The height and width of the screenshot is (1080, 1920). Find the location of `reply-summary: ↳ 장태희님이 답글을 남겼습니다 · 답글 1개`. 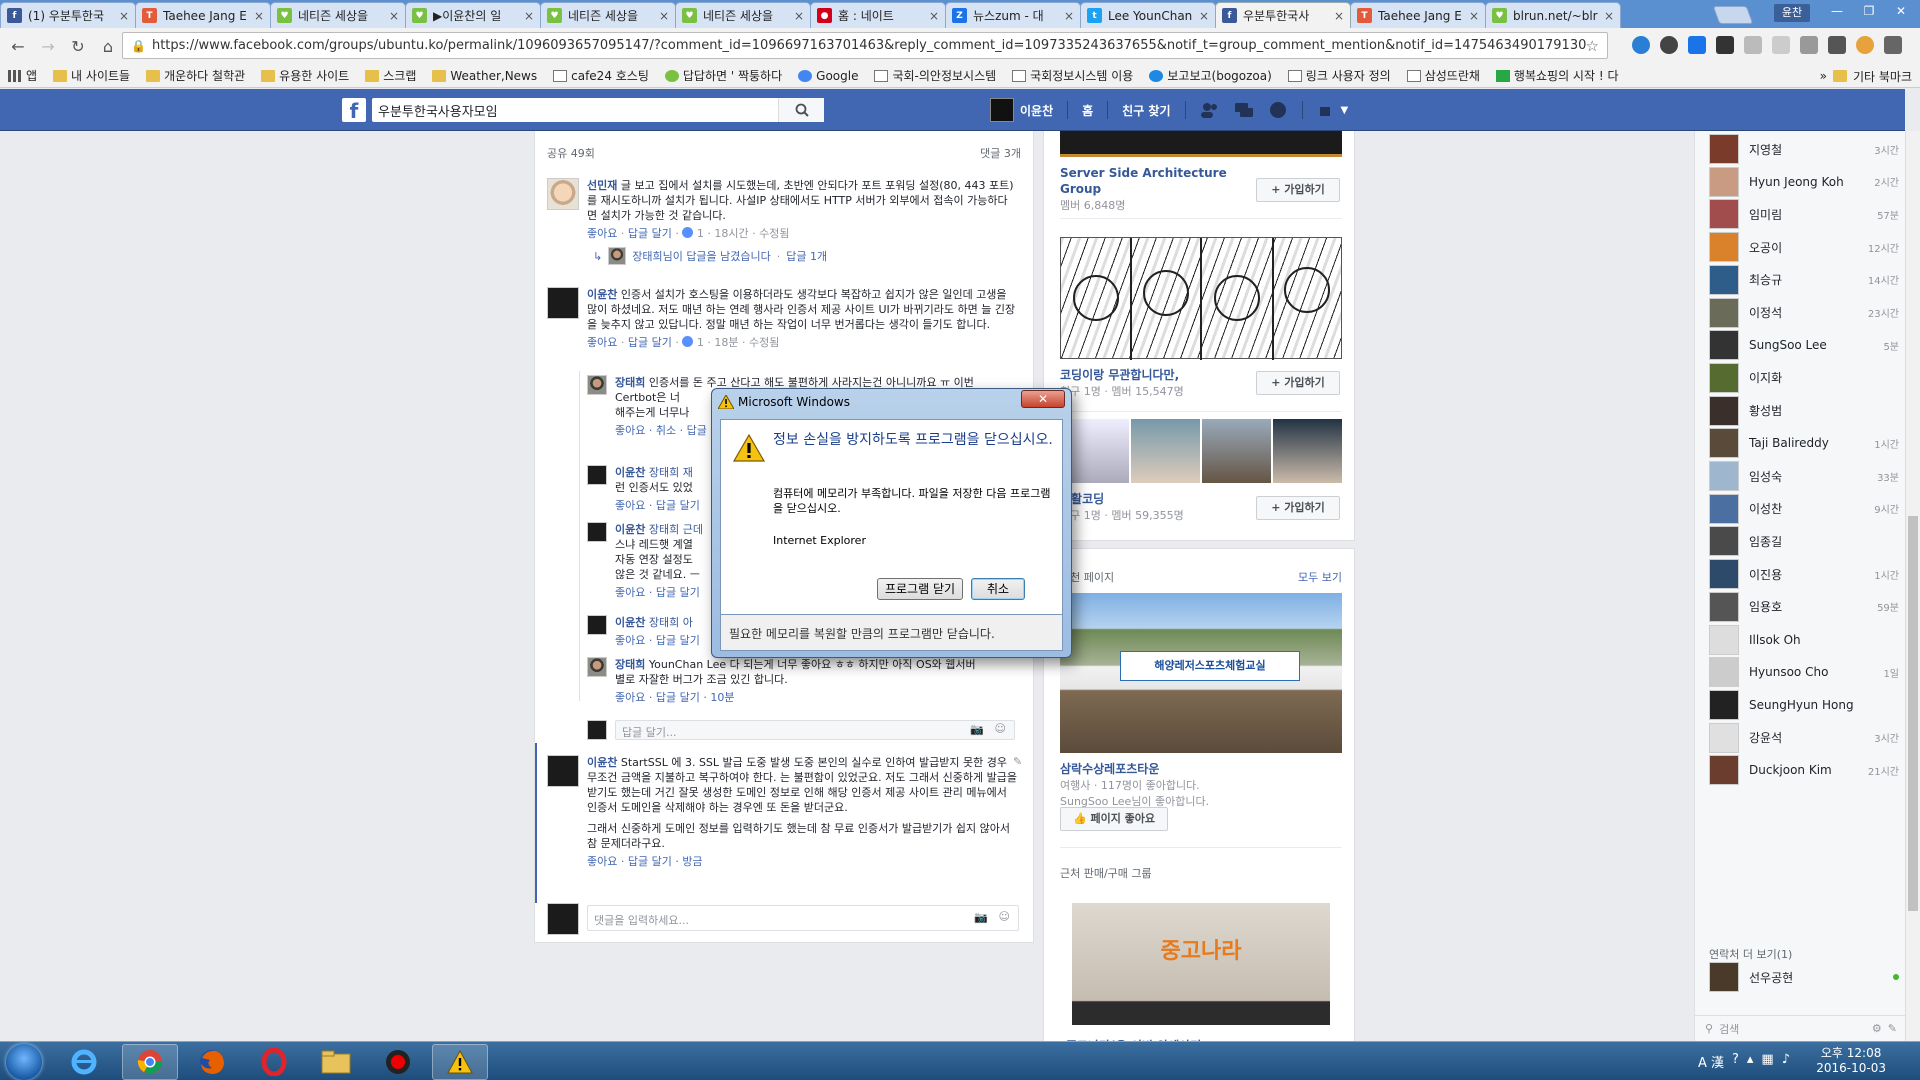

reply-summary: ↳ 장태희님이 답글을 남겼습니다 · 답글 1개 is located at coordinates (710, 256).